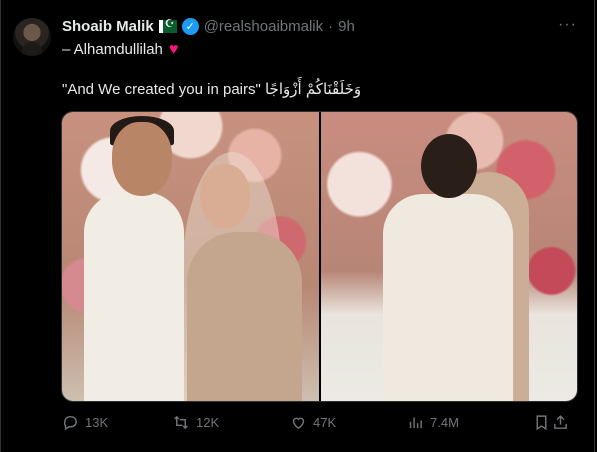 The width and height of the screenshot is (597, 452). Describe the element at coordinates (298, 423) in the screenshot. I see `heart-icon` at that location.